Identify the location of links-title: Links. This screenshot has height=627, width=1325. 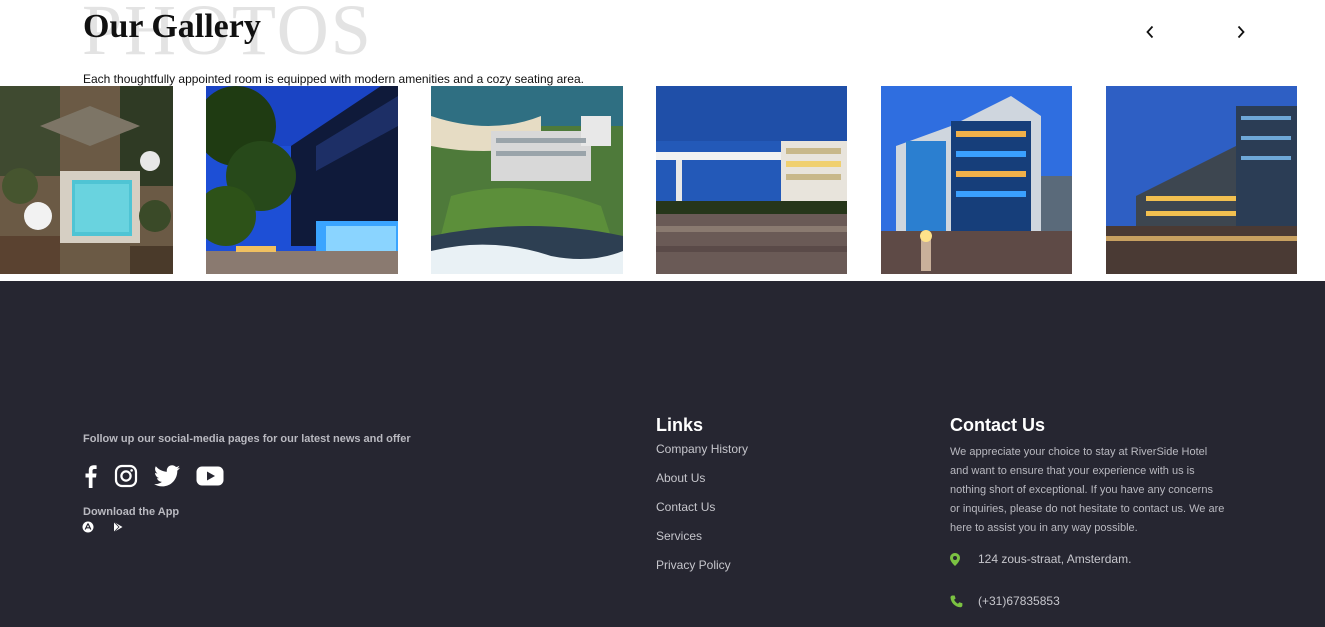
(680, 425).